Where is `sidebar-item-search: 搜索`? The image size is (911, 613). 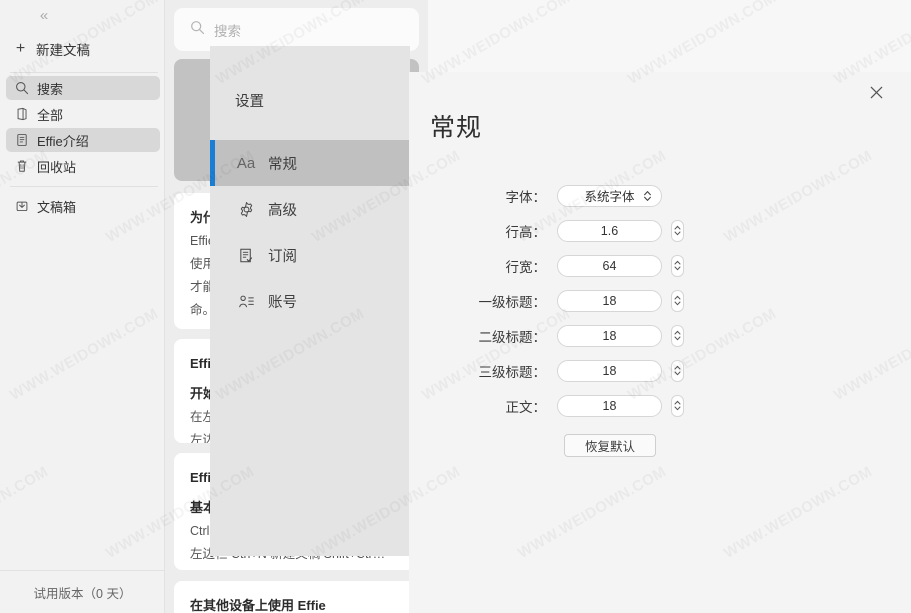 sidebar-item-search: 搜索 is located at coordinates (83, 88).